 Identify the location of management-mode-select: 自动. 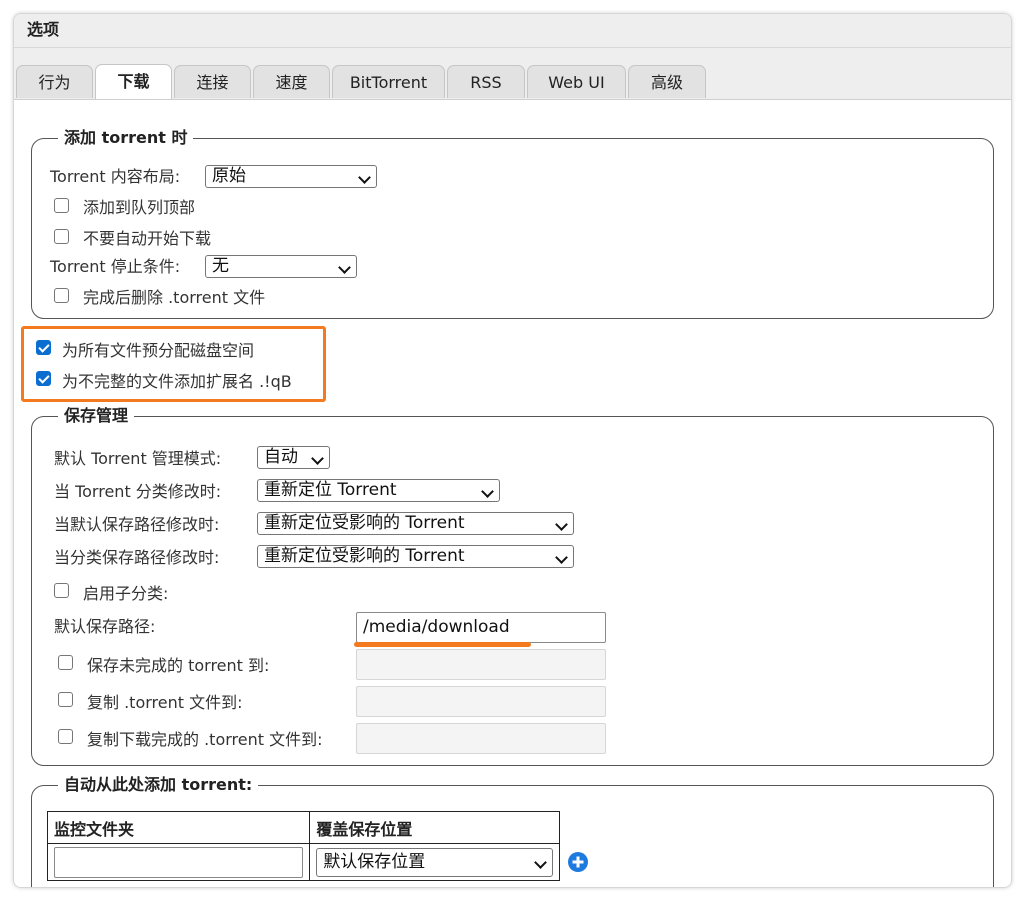
(293, 457).